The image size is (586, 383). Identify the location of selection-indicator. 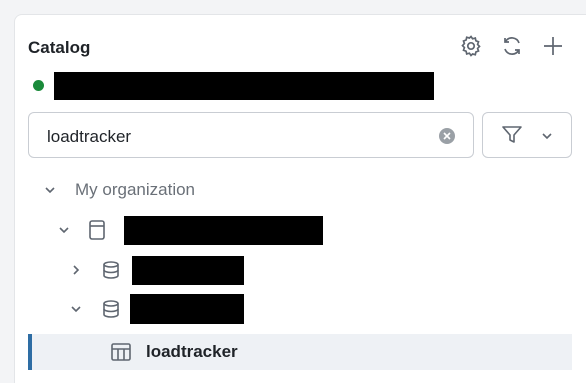
(30, 352).